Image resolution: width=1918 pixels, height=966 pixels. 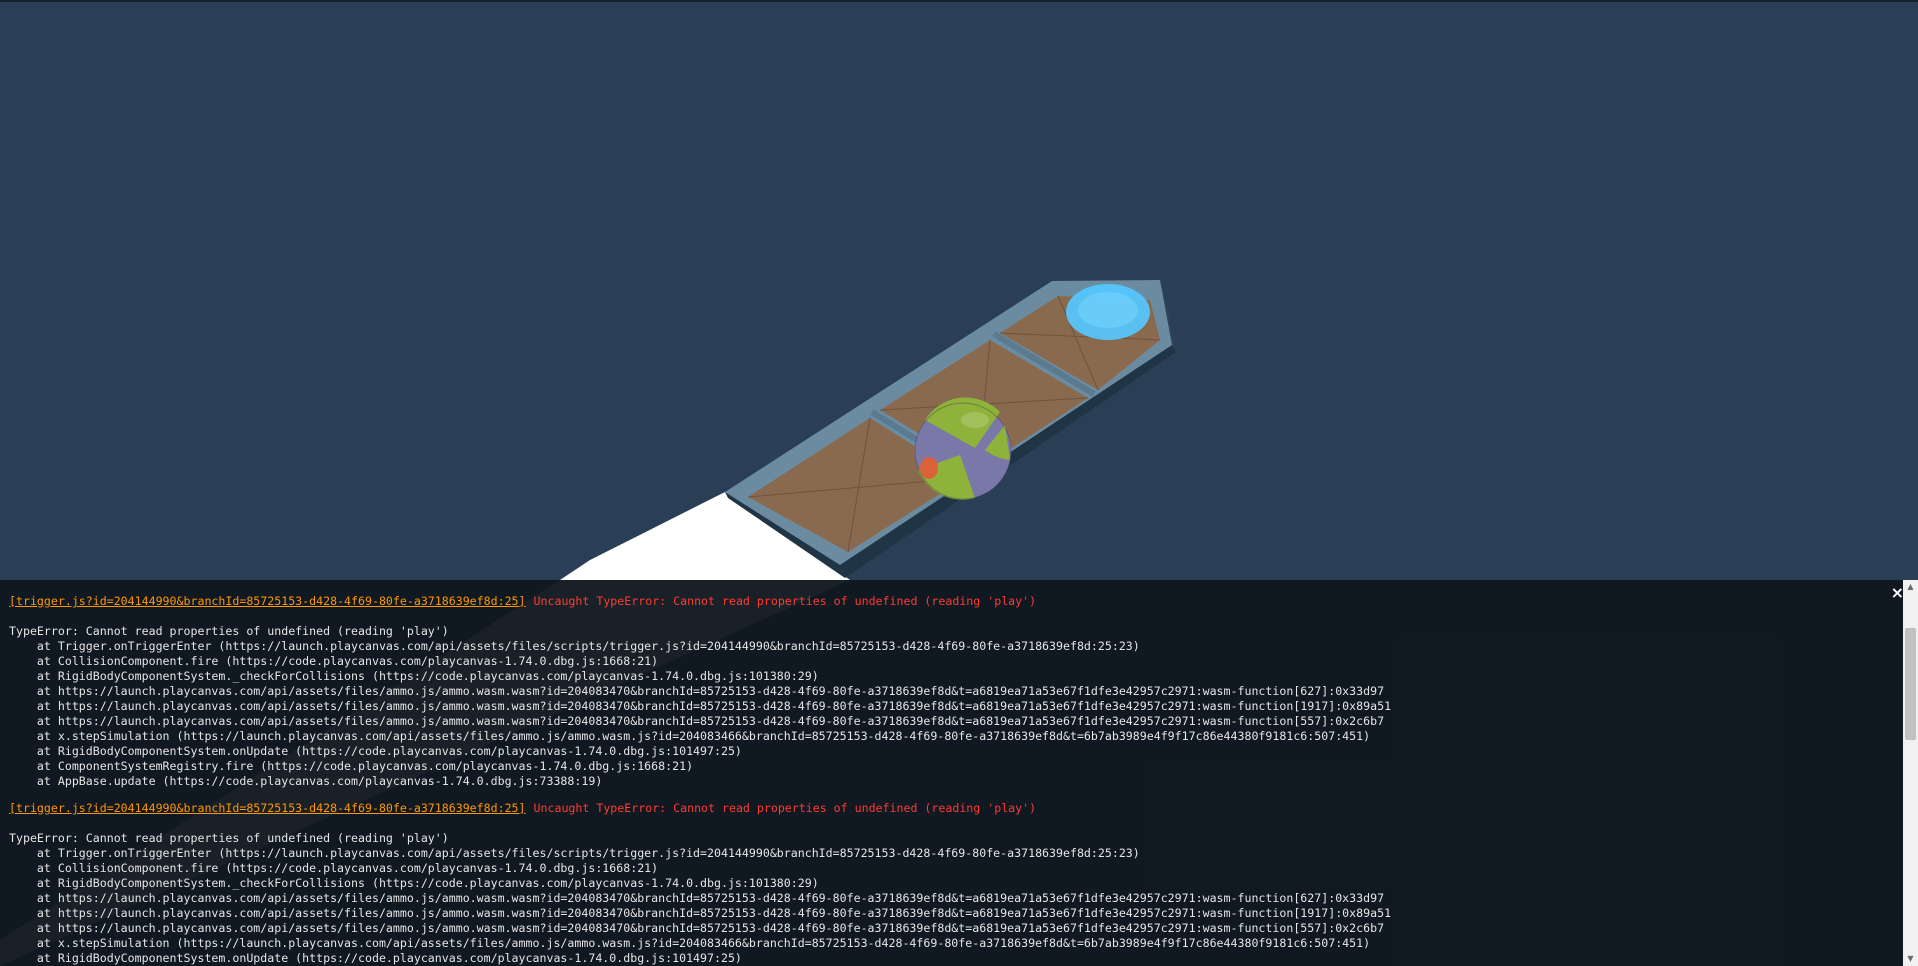 I want to click on console-scrollbar: ▲ ▼, so click(x=1910, y=773).